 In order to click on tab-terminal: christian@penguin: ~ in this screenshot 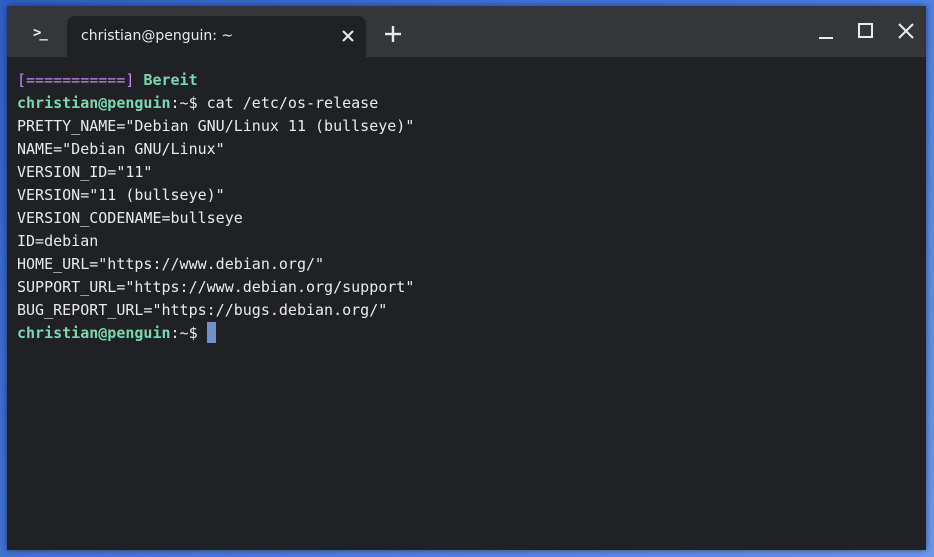, I will do `click(216, 36)`.